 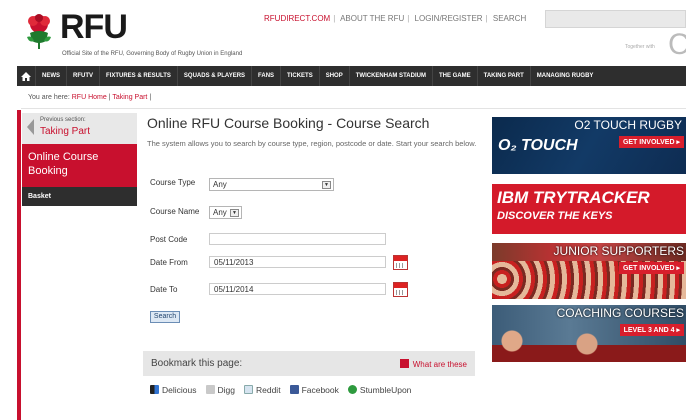 What do you see at coordinates (651, 268) in the screenshot?
I see `banner-junior-button: GET INVOLVED ▸` at bounding box center [651, 268].